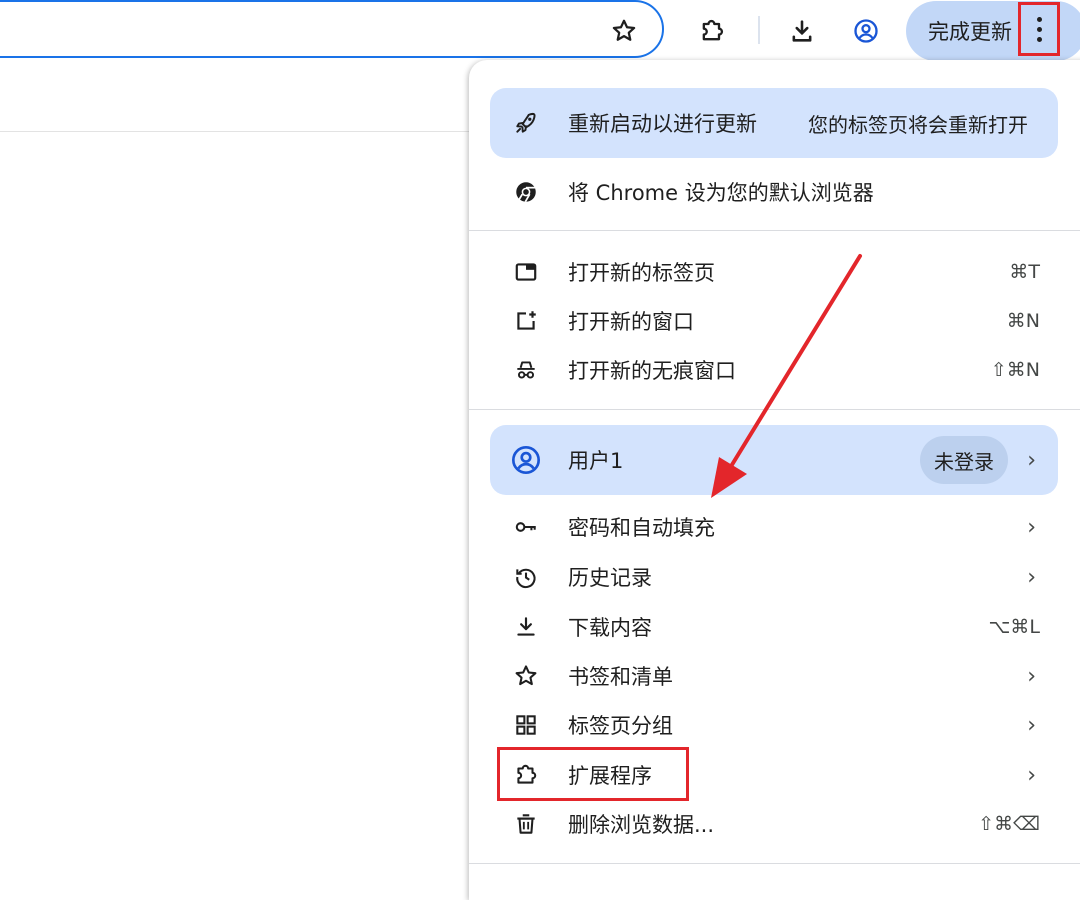 This screenshot has width=1080, height=900. Describe the element at coordinates (526, 725) in the screenshot. I see `tab-groups-icon` at that location.